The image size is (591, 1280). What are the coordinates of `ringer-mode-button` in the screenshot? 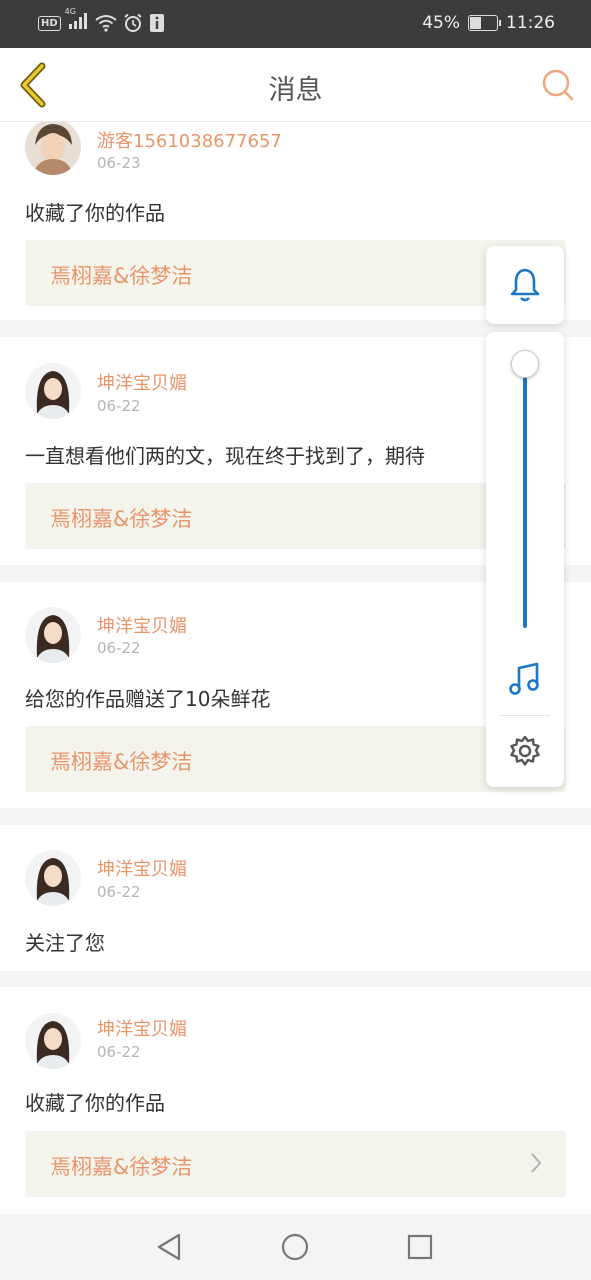 It's located at (525, 285).